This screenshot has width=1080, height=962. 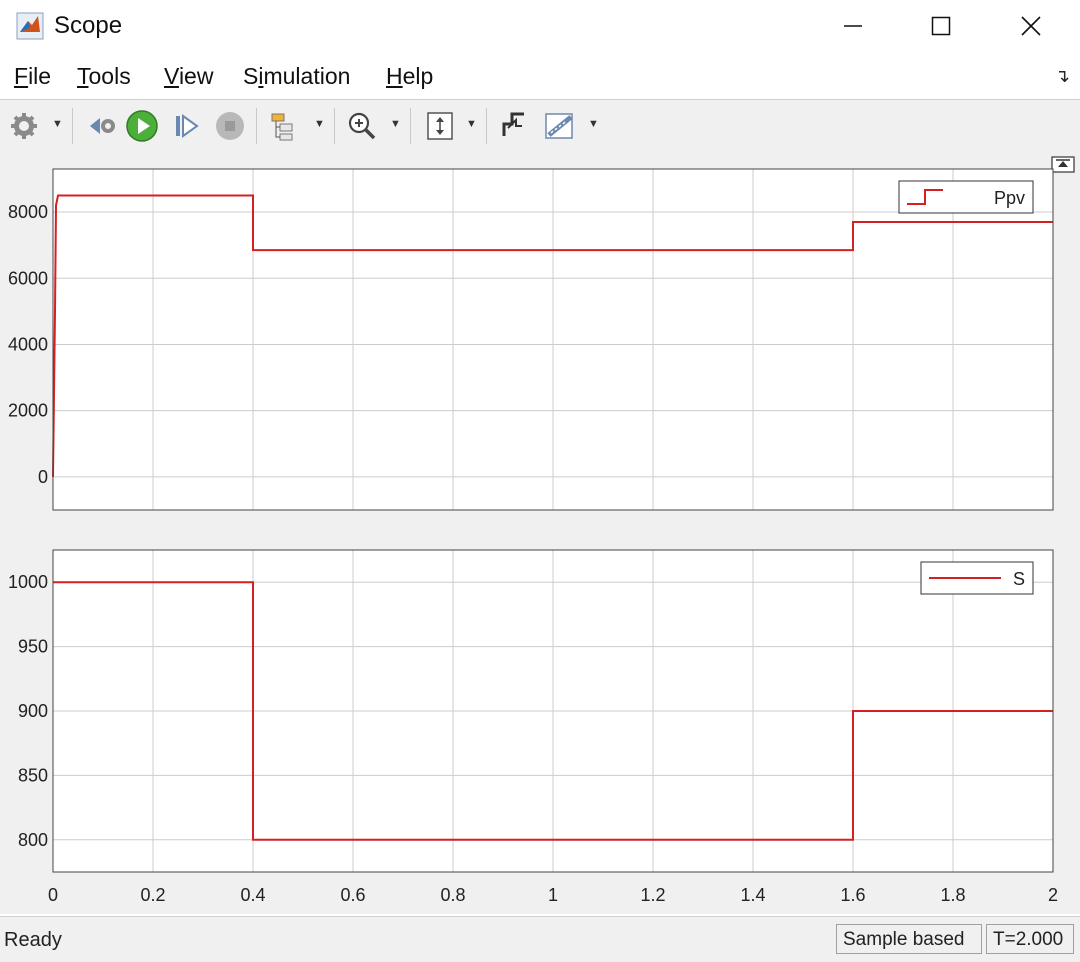 I want to click on y-tick-label: 6000, so click(x=28, y=278).